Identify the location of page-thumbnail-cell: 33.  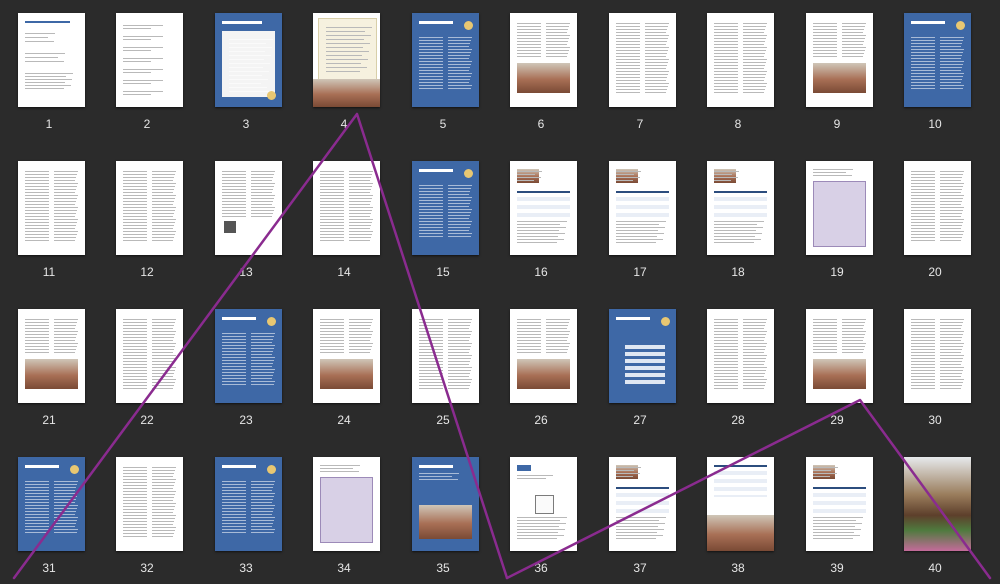
(246, 514).